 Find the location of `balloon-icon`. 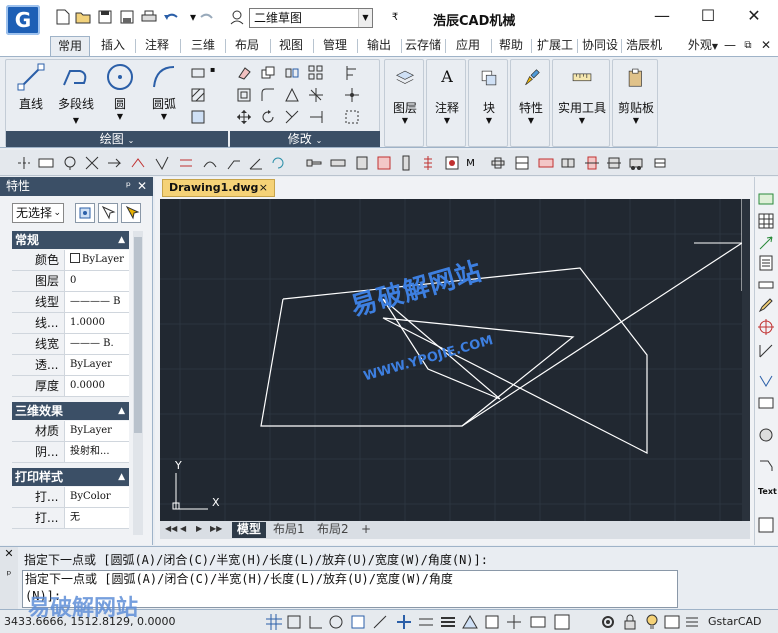

balloon-icon is located at coordinates (70, 163).